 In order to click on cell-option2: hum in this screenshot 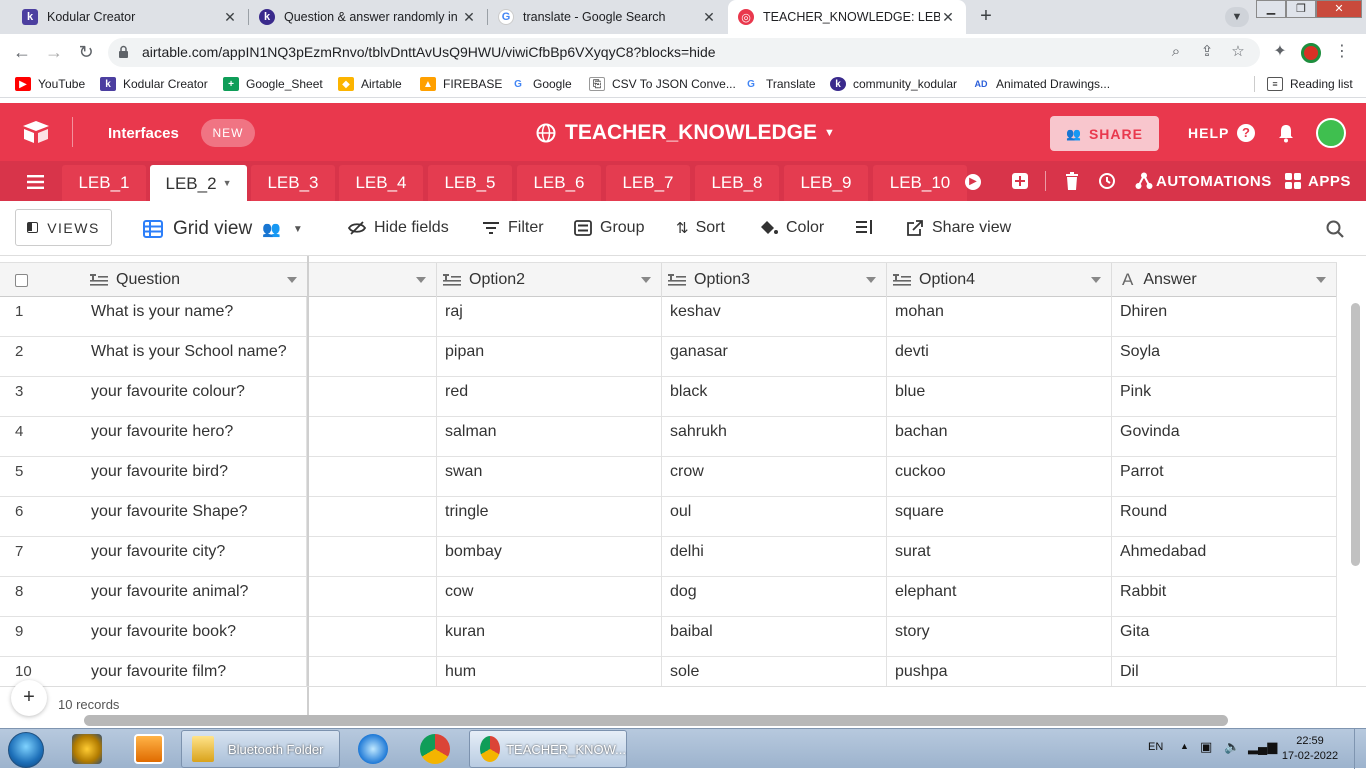, I will do `click(549, 671)`.